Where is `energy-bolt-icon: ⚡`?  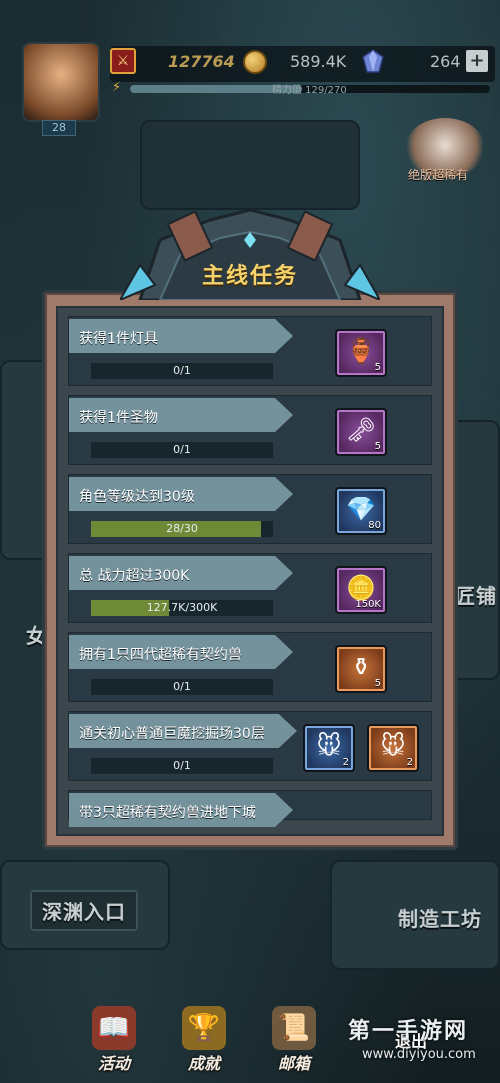
energy-bolt-icon: ⚡ is located at coordinates (117, 87).